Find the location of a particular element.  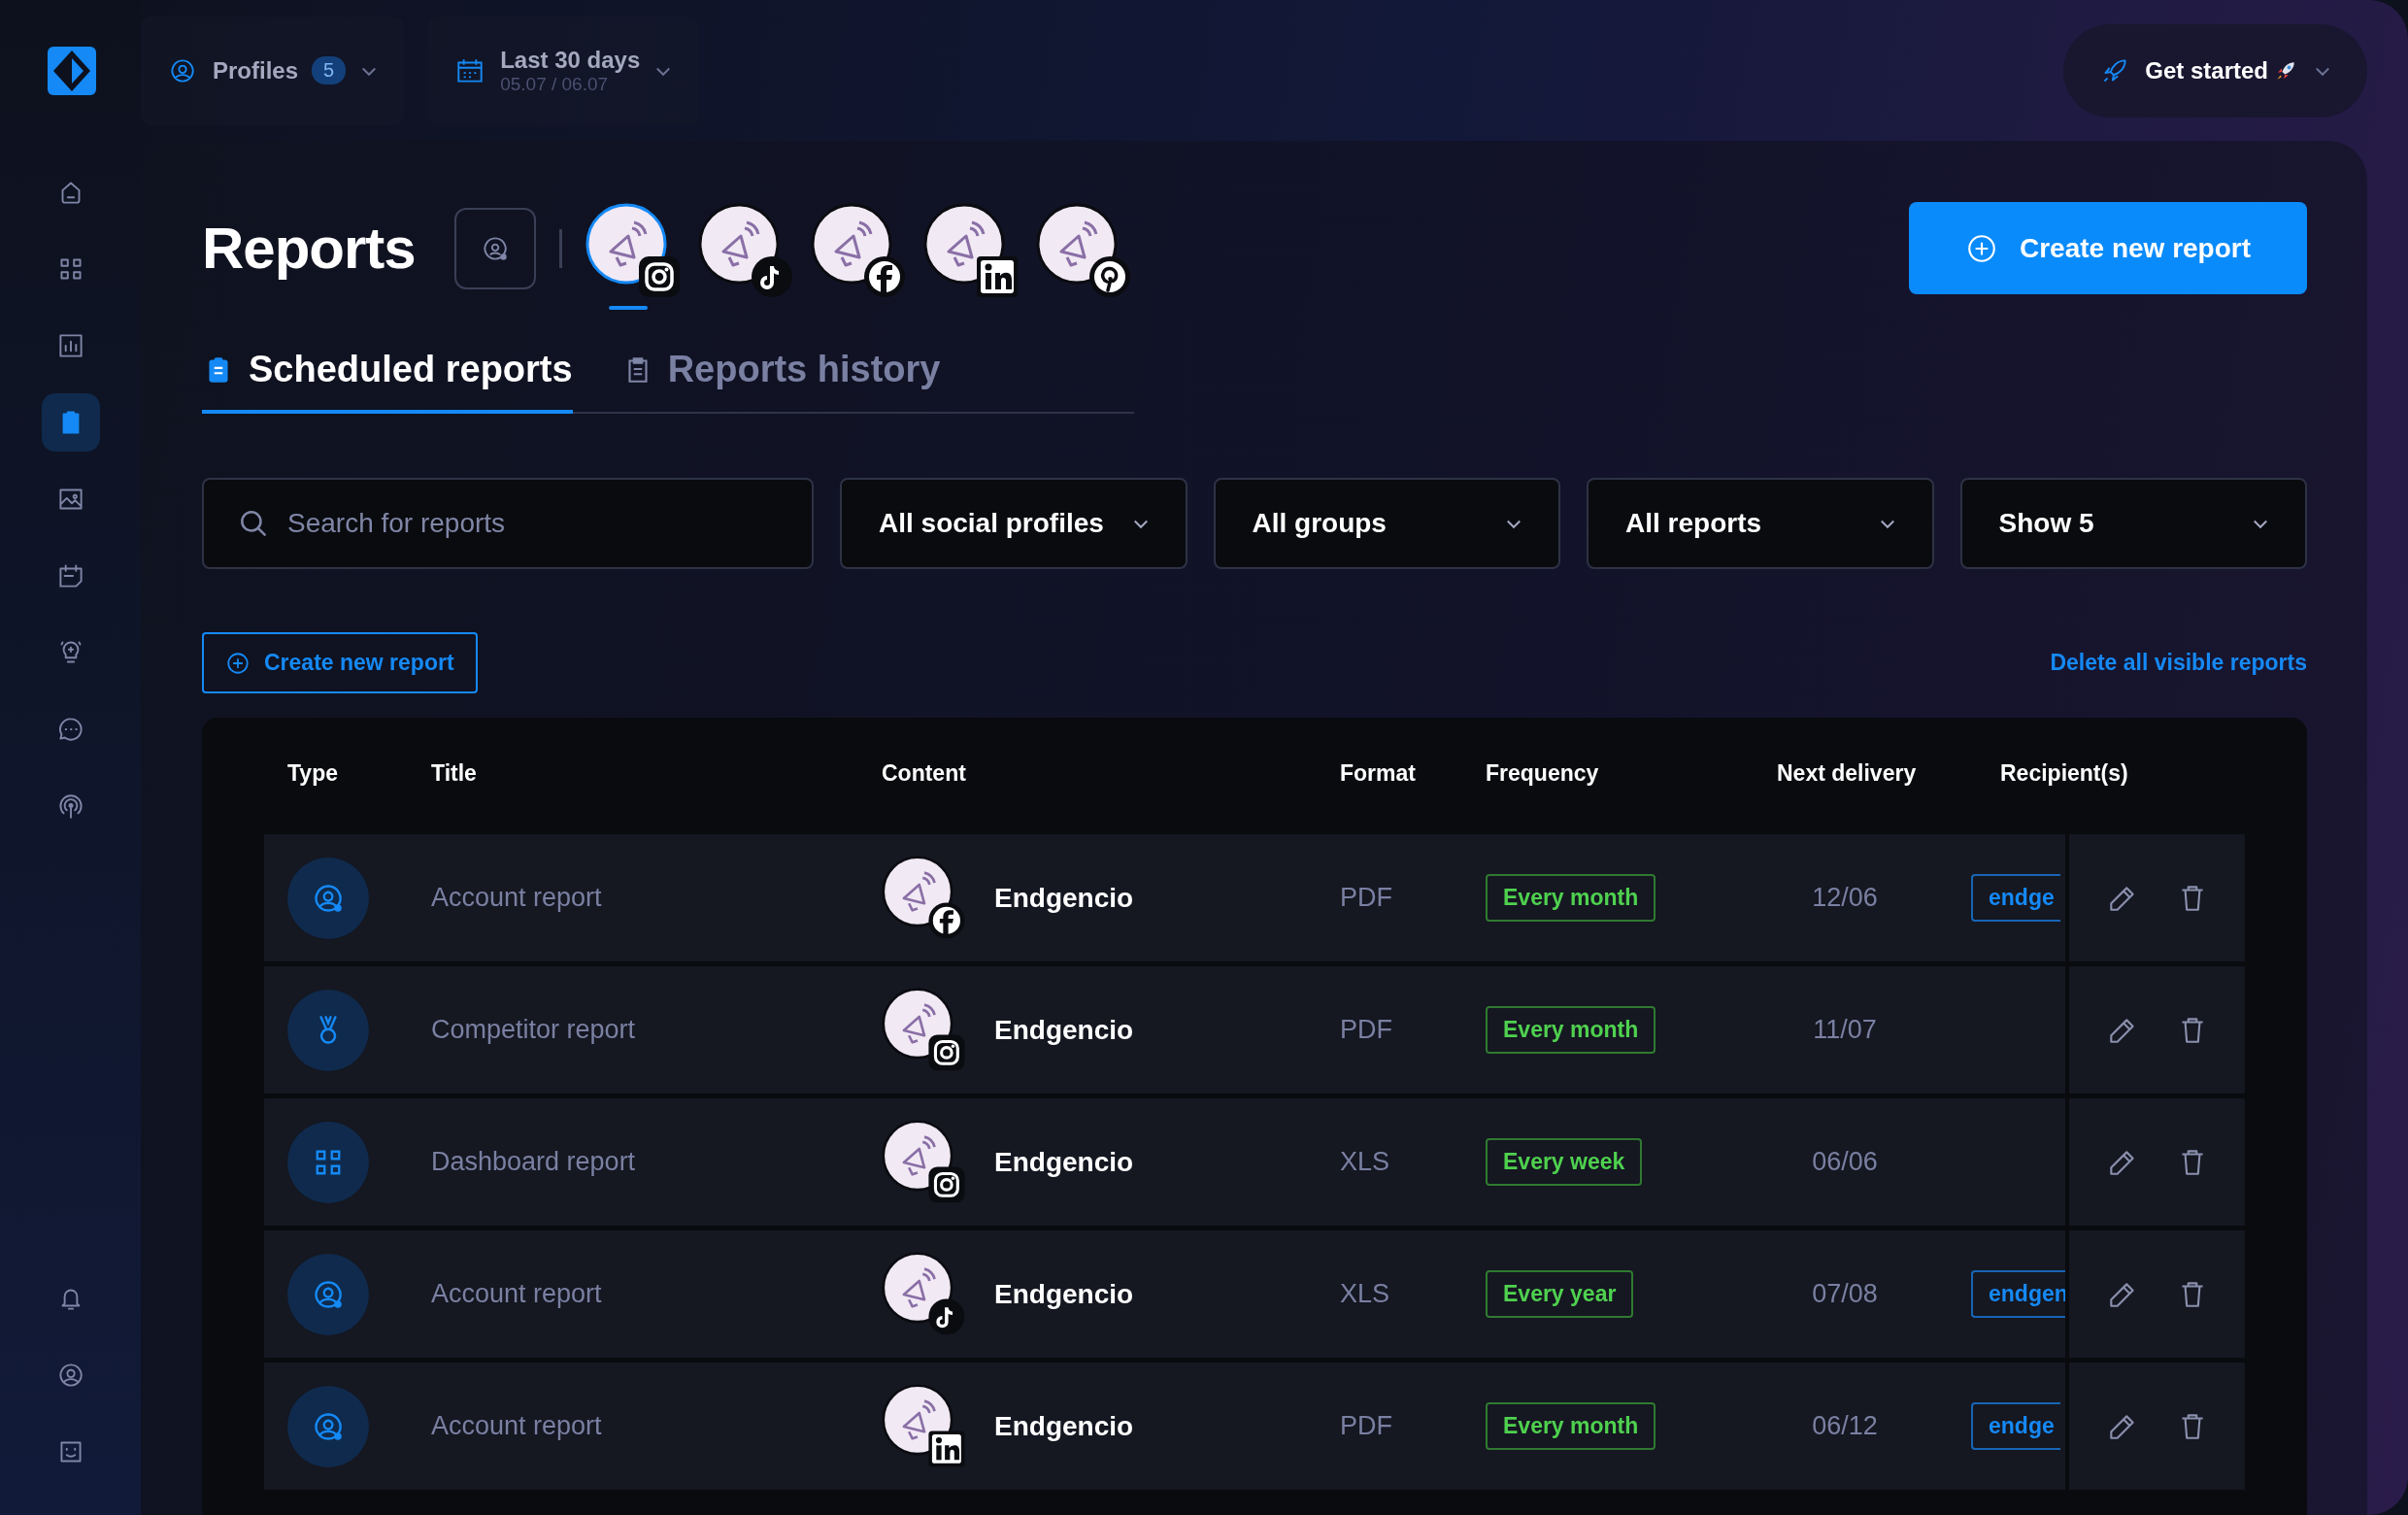

clipboard-icon is located at coordinates (70, 422).